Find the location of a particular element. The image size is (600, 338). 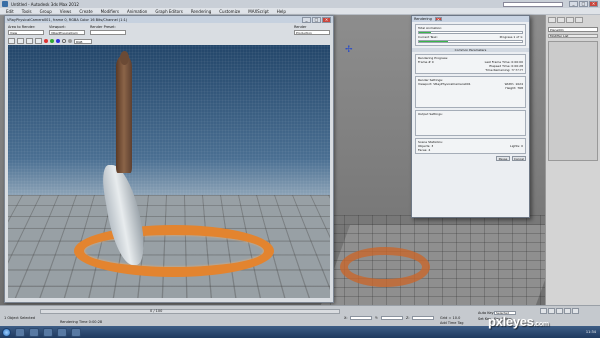

menu-views: Views is located at coordinates (66, 11).